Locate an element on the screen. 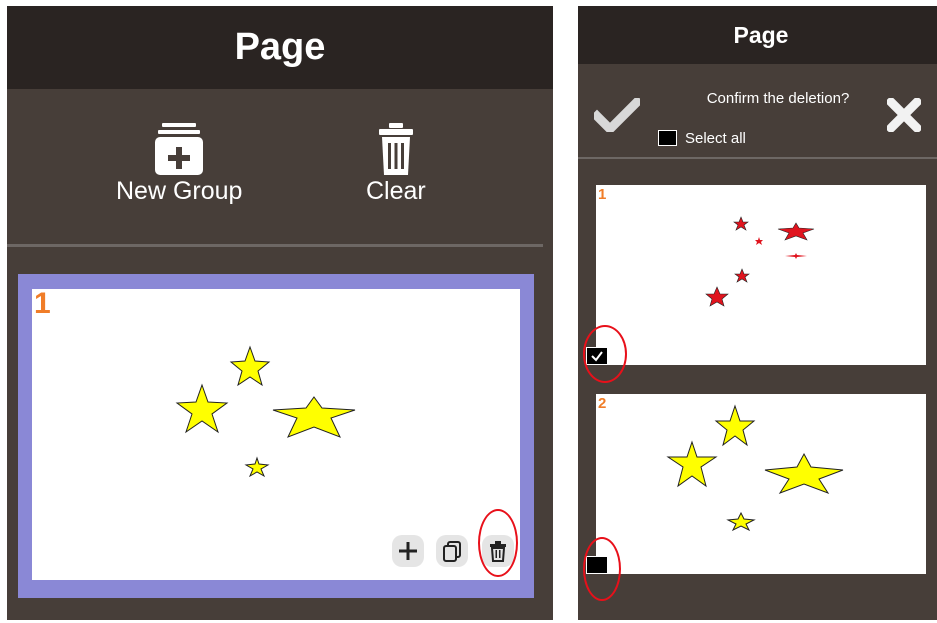 This screenshot has height=623, width=937. duplicate-page-button is located at coordinates (452, 551).